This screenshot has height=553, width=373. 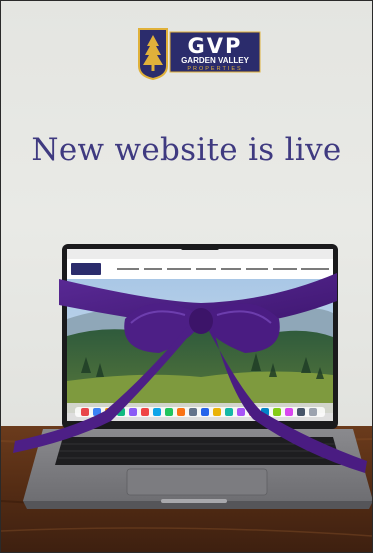 I want to click on logo-initials: GVP, so click(x=215, y=46).